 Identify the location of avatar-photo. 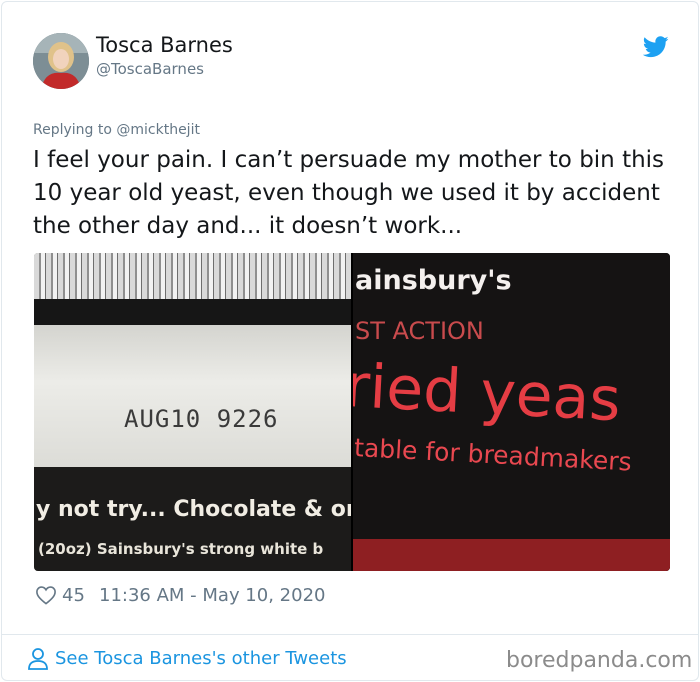
(61, 61).